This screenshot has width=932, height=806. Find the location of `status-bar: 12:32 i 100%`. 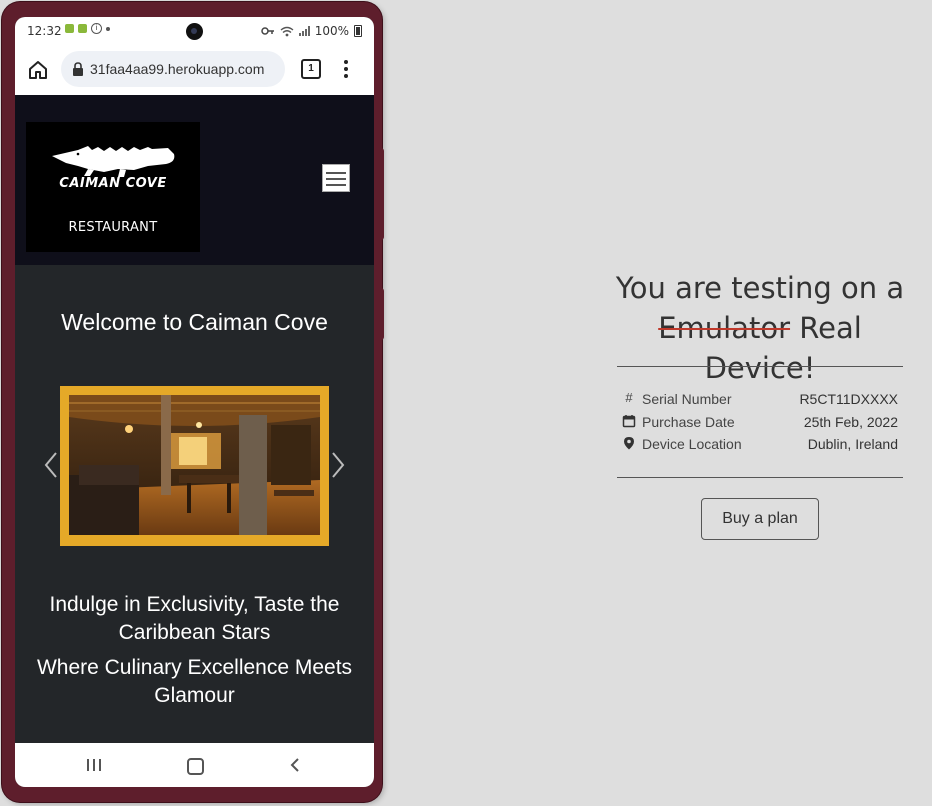

status-bar: 12:32 i 100% is located at coordinates (194, 31).